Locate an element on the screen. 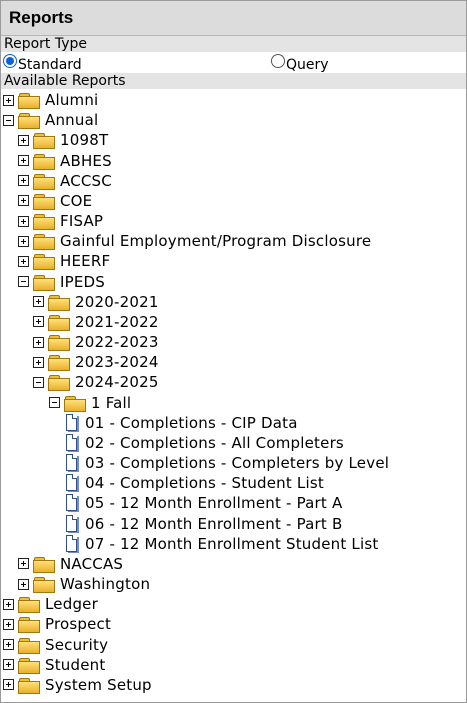 This screenshot has height=703, width=467. tree-folder-row: System Setup is located at coordinates (77, 685).